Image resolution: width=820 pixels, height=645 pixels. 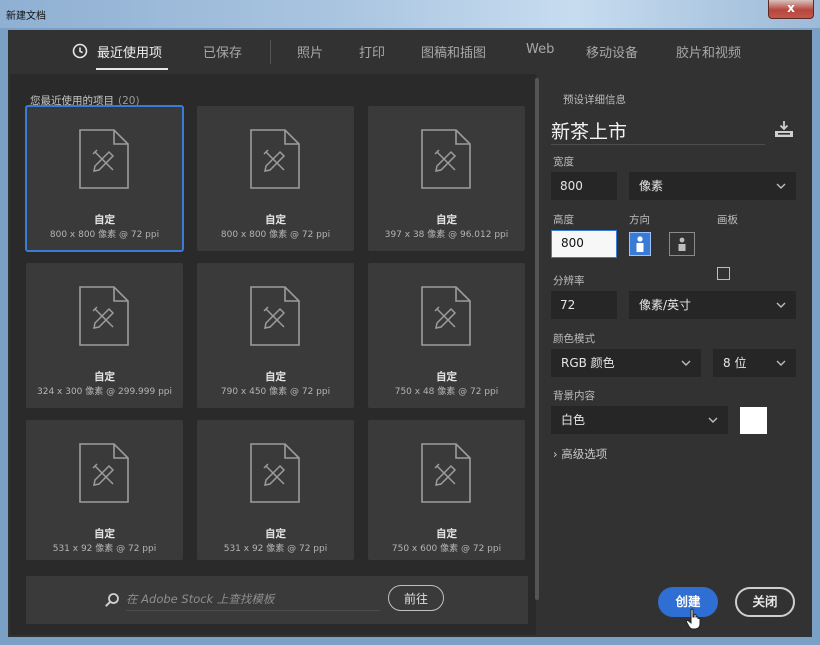 I want to click on recent-item-card: 自定 750 x 48 像素 @ 72 ppi, so click(x=446, y=335).